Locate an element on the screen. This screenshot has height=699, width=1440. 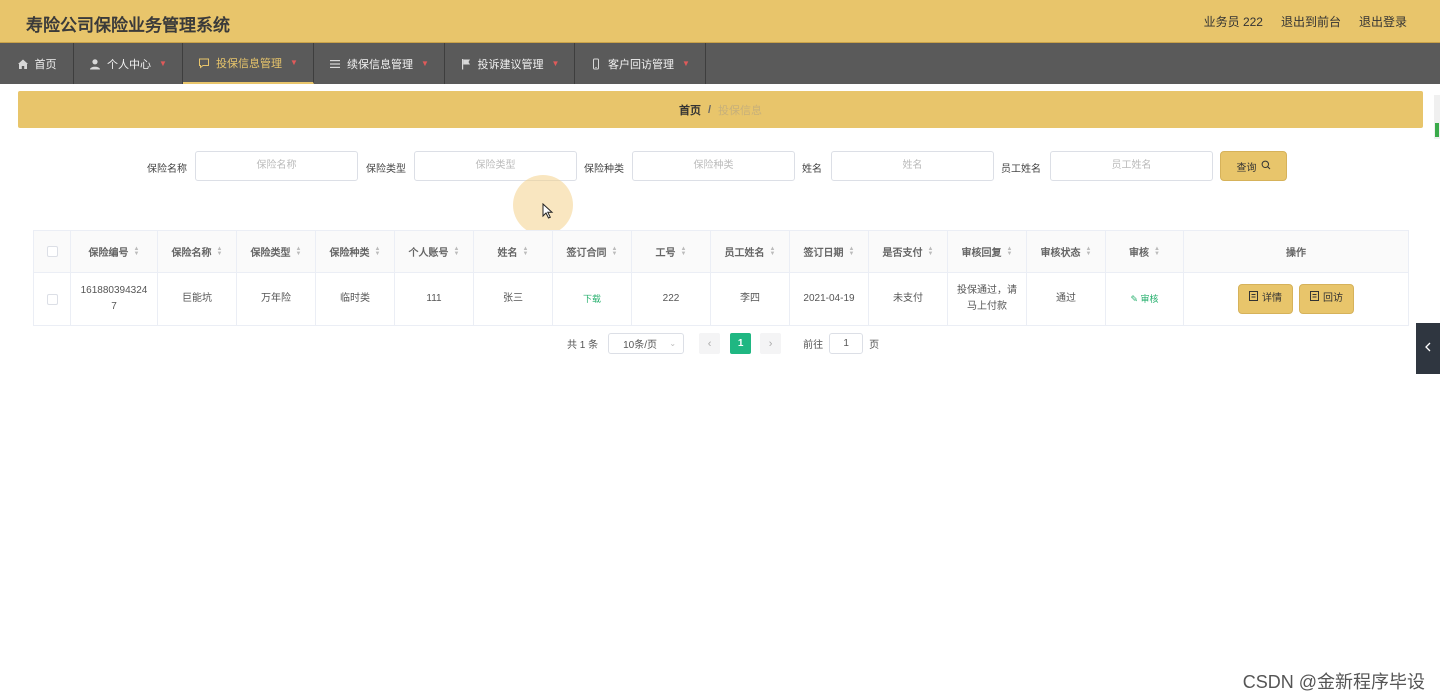
col-label: 姓名 is located at coordinates (507, 253).